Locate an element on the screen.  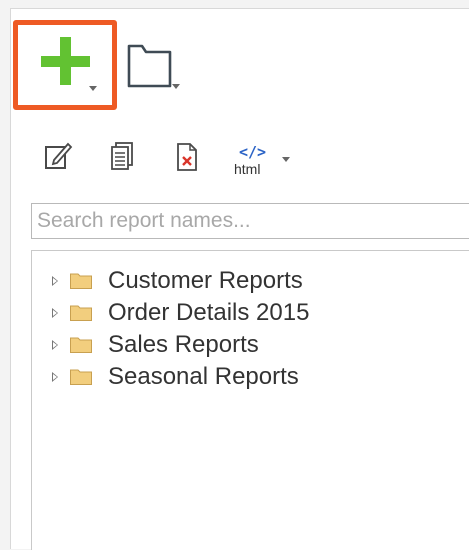
new-folder-button is located at coordinates (157, 66).